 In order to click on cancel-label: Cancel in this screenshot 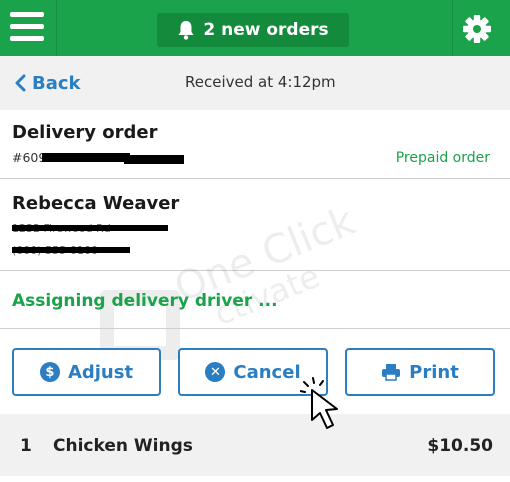, I will do `click(267, 372)`.